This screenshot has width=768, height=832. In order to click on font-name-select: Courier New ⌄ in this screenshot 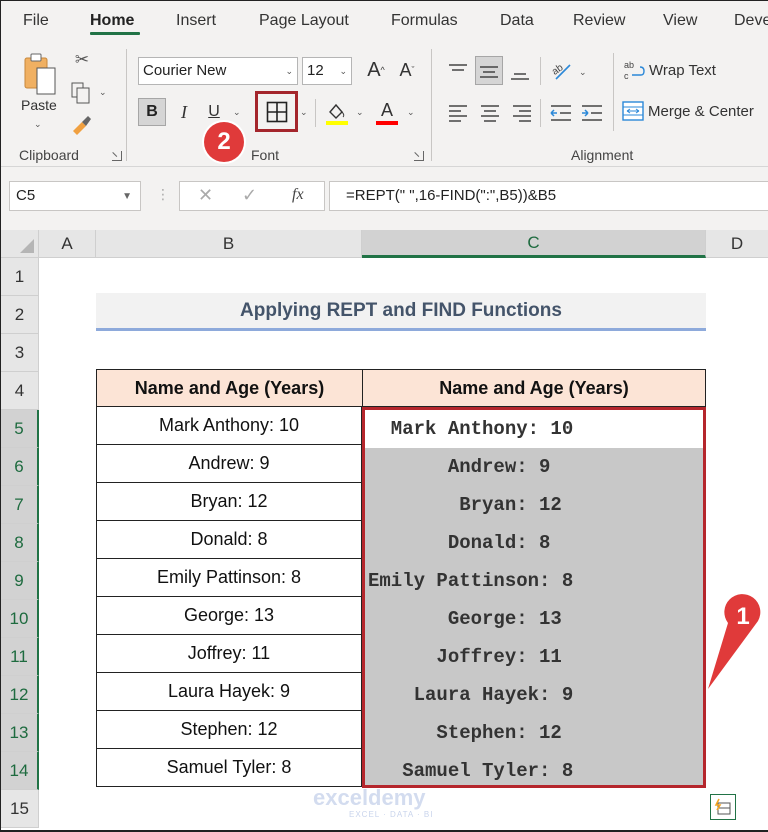, I will do `click(218, 71)`.